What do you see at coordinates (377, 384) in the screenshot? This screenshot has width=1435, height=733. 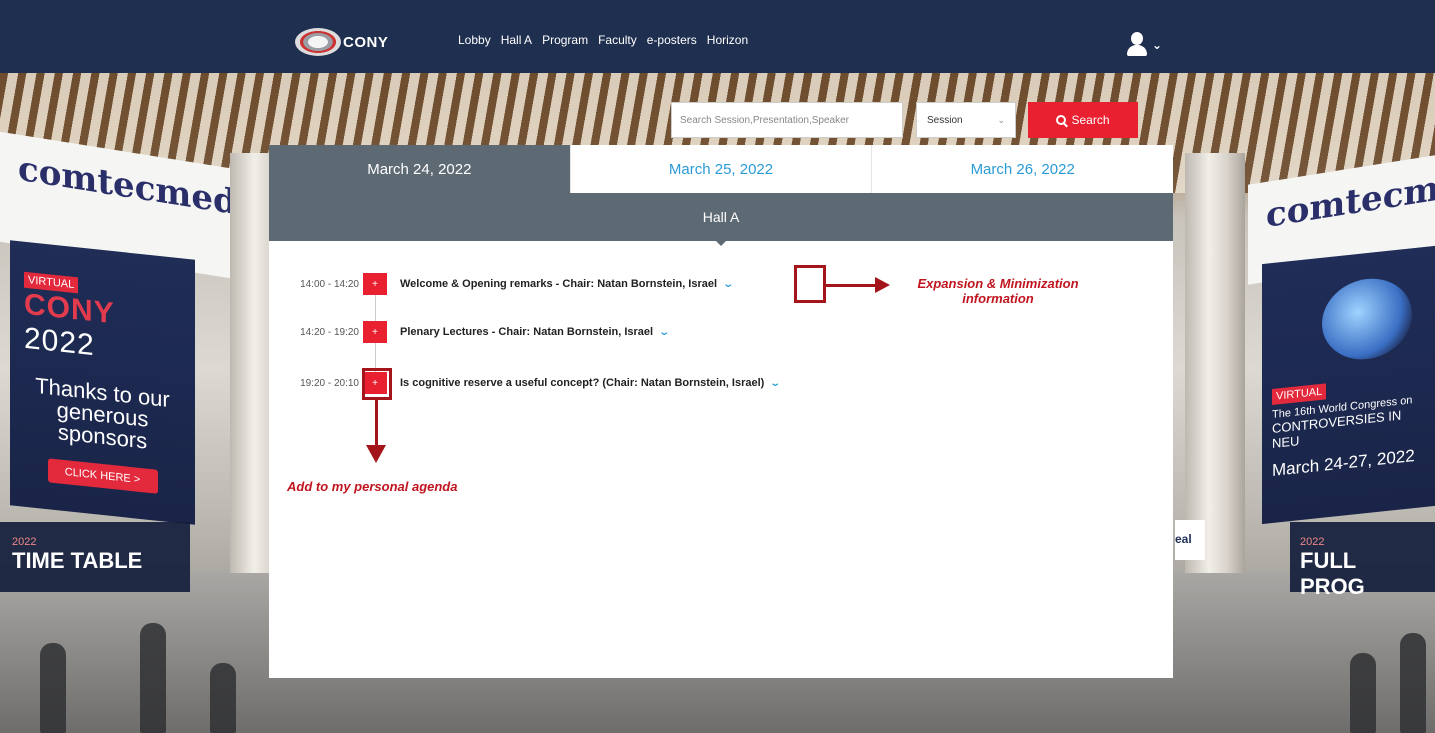 I see `agenda-highlight-box` at bounding box center [377, 384].